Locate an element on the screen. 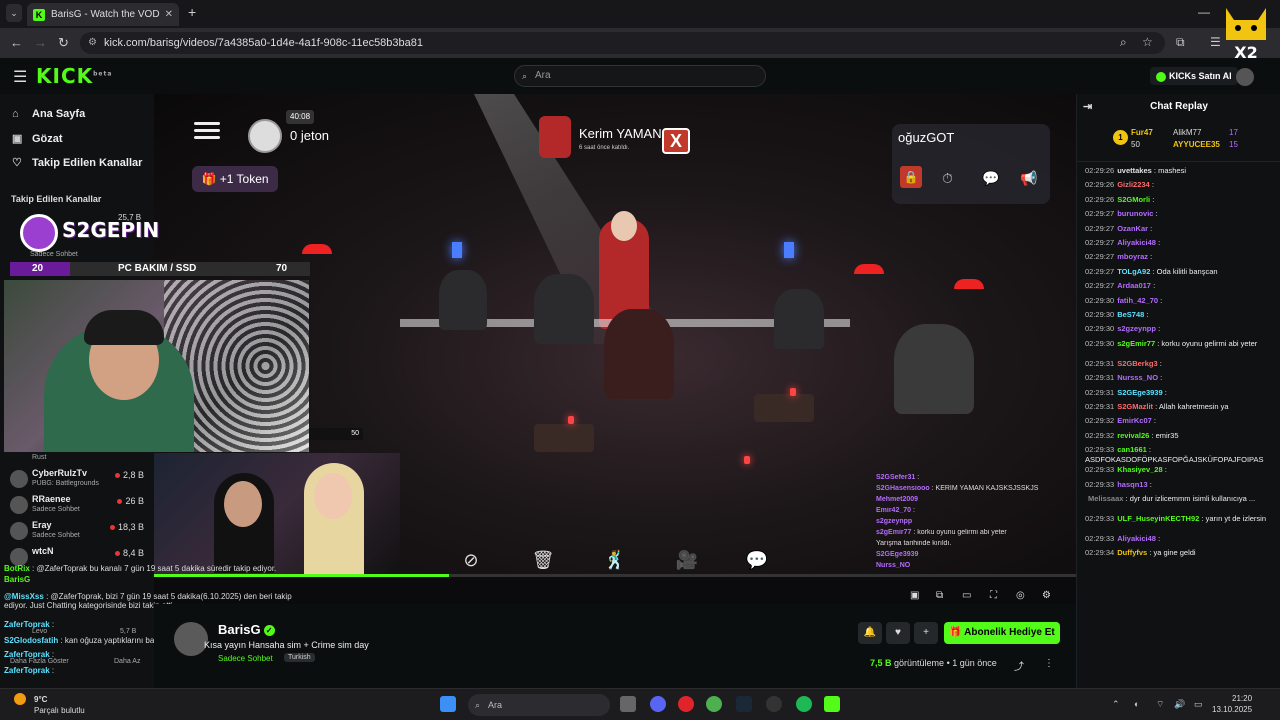 This screenshot has width=1280, height=720. chat-header: ⇥ Chat Replay is located at coordinates (1178, 107).